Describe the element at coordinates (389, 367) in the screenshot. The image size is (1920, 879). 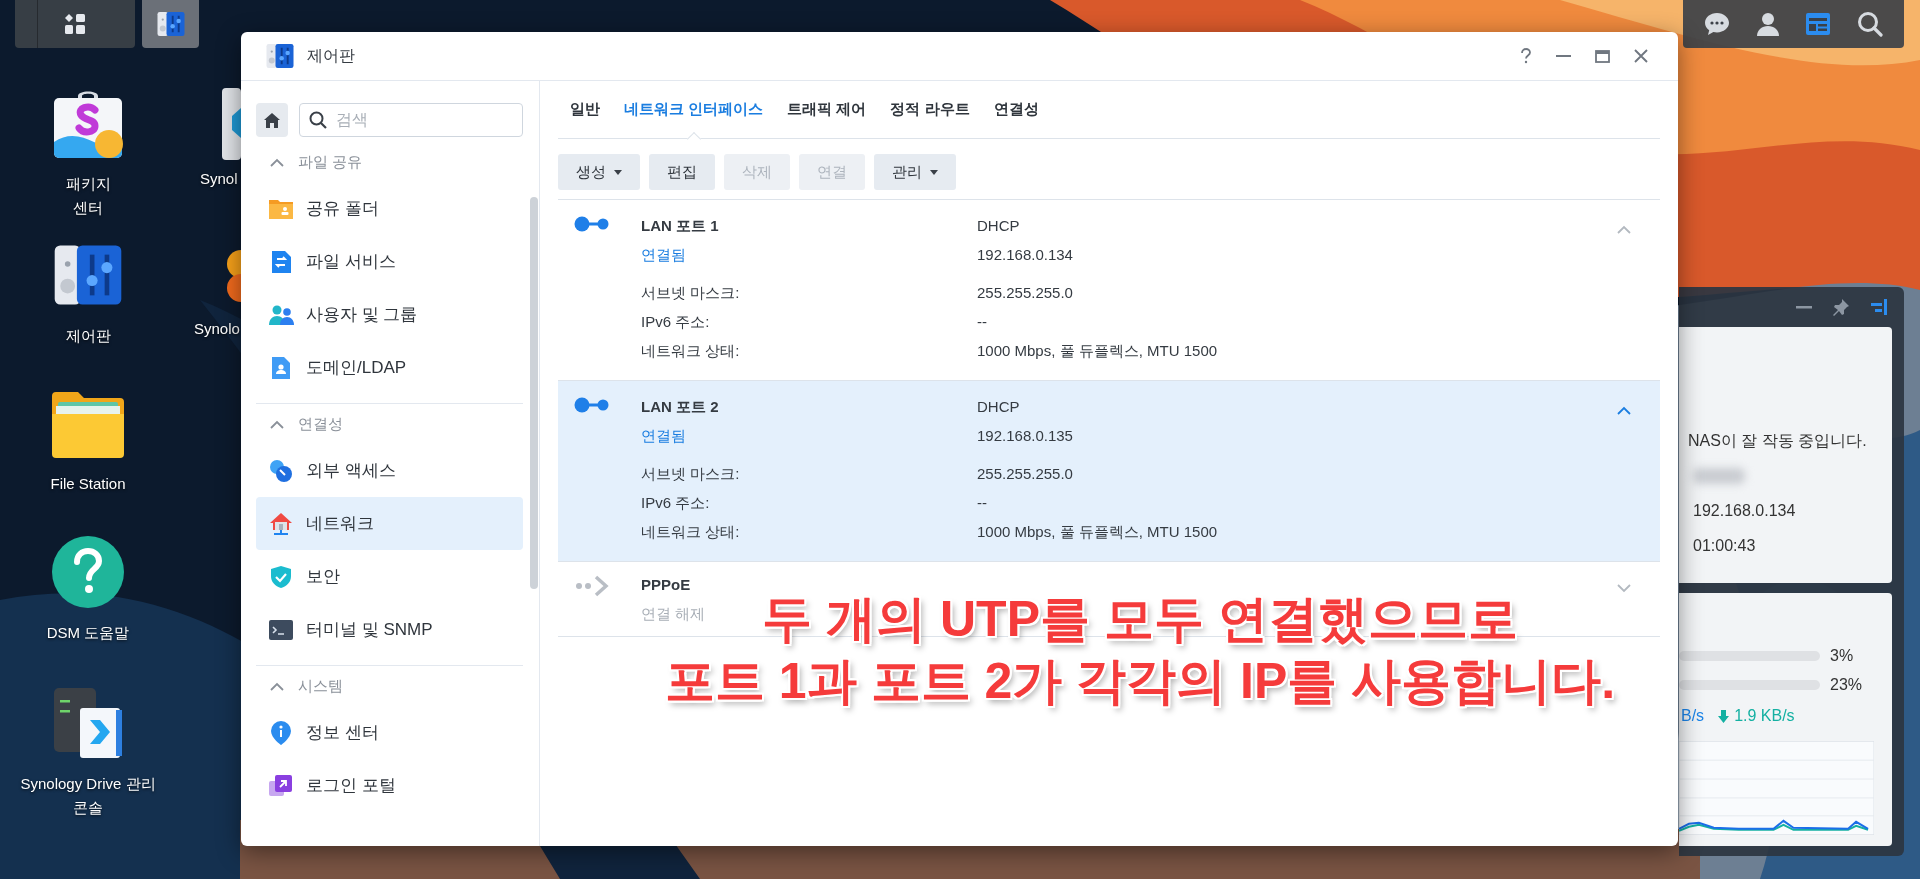
I see `sidebar-item: 도메인/LDAP` at that location.